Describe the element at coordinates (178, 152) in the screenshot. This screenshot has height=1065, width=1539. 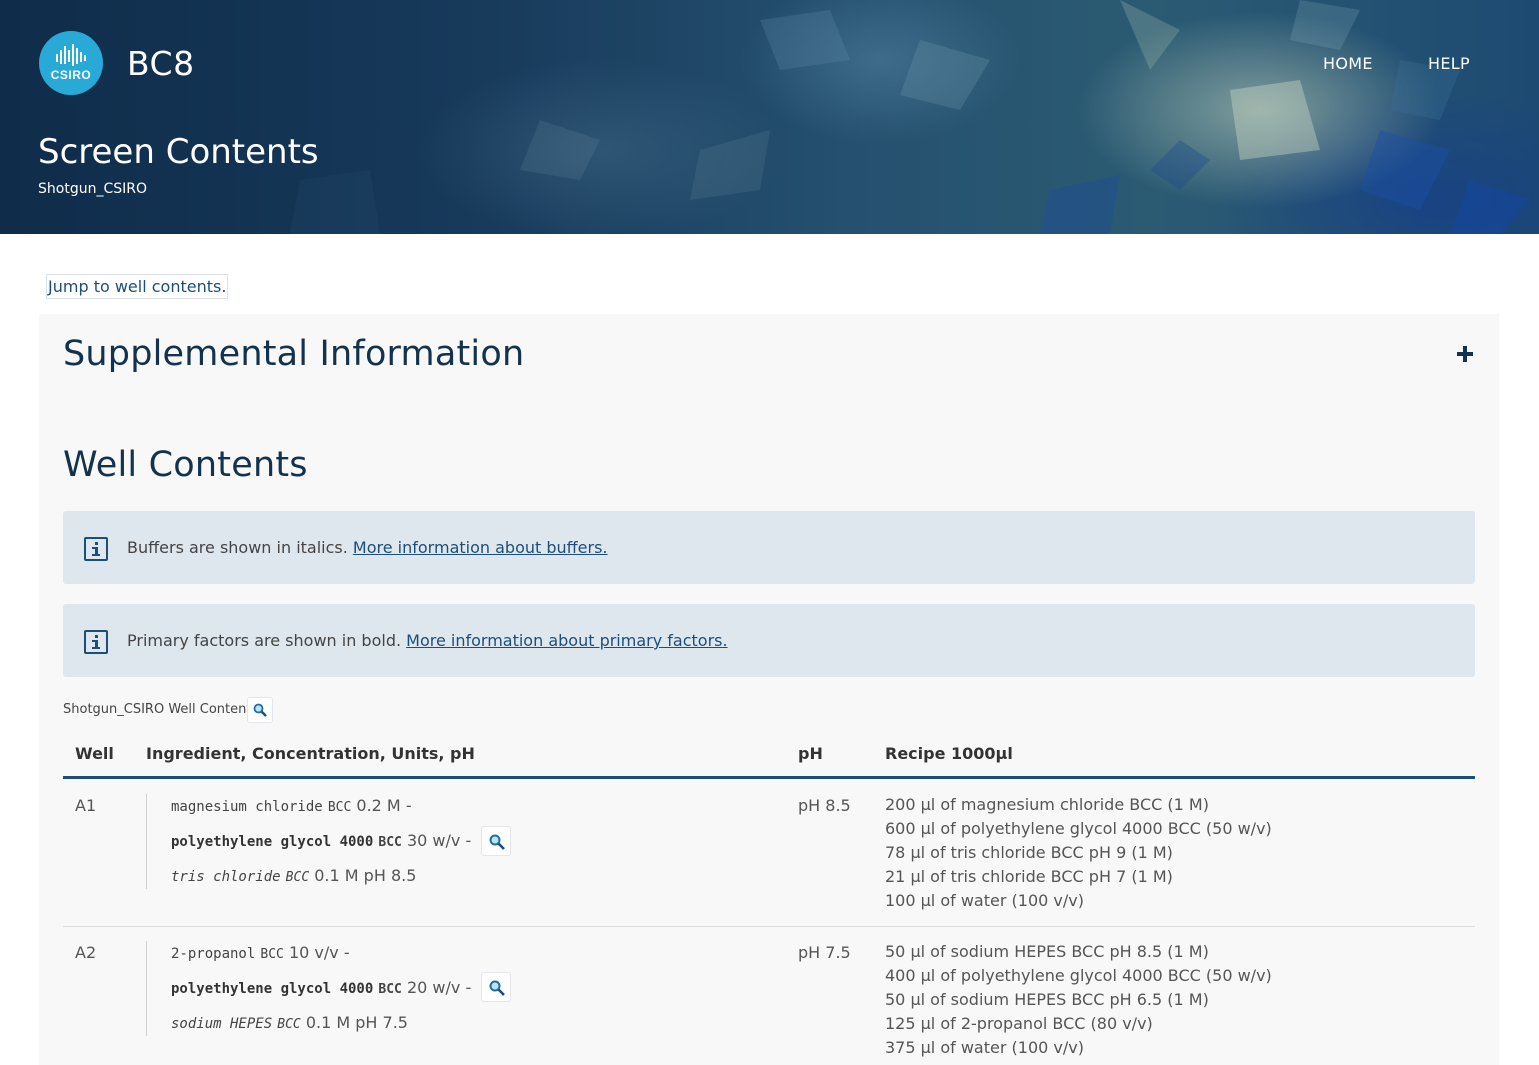
I see `page-title: Screen Contents` at that location.